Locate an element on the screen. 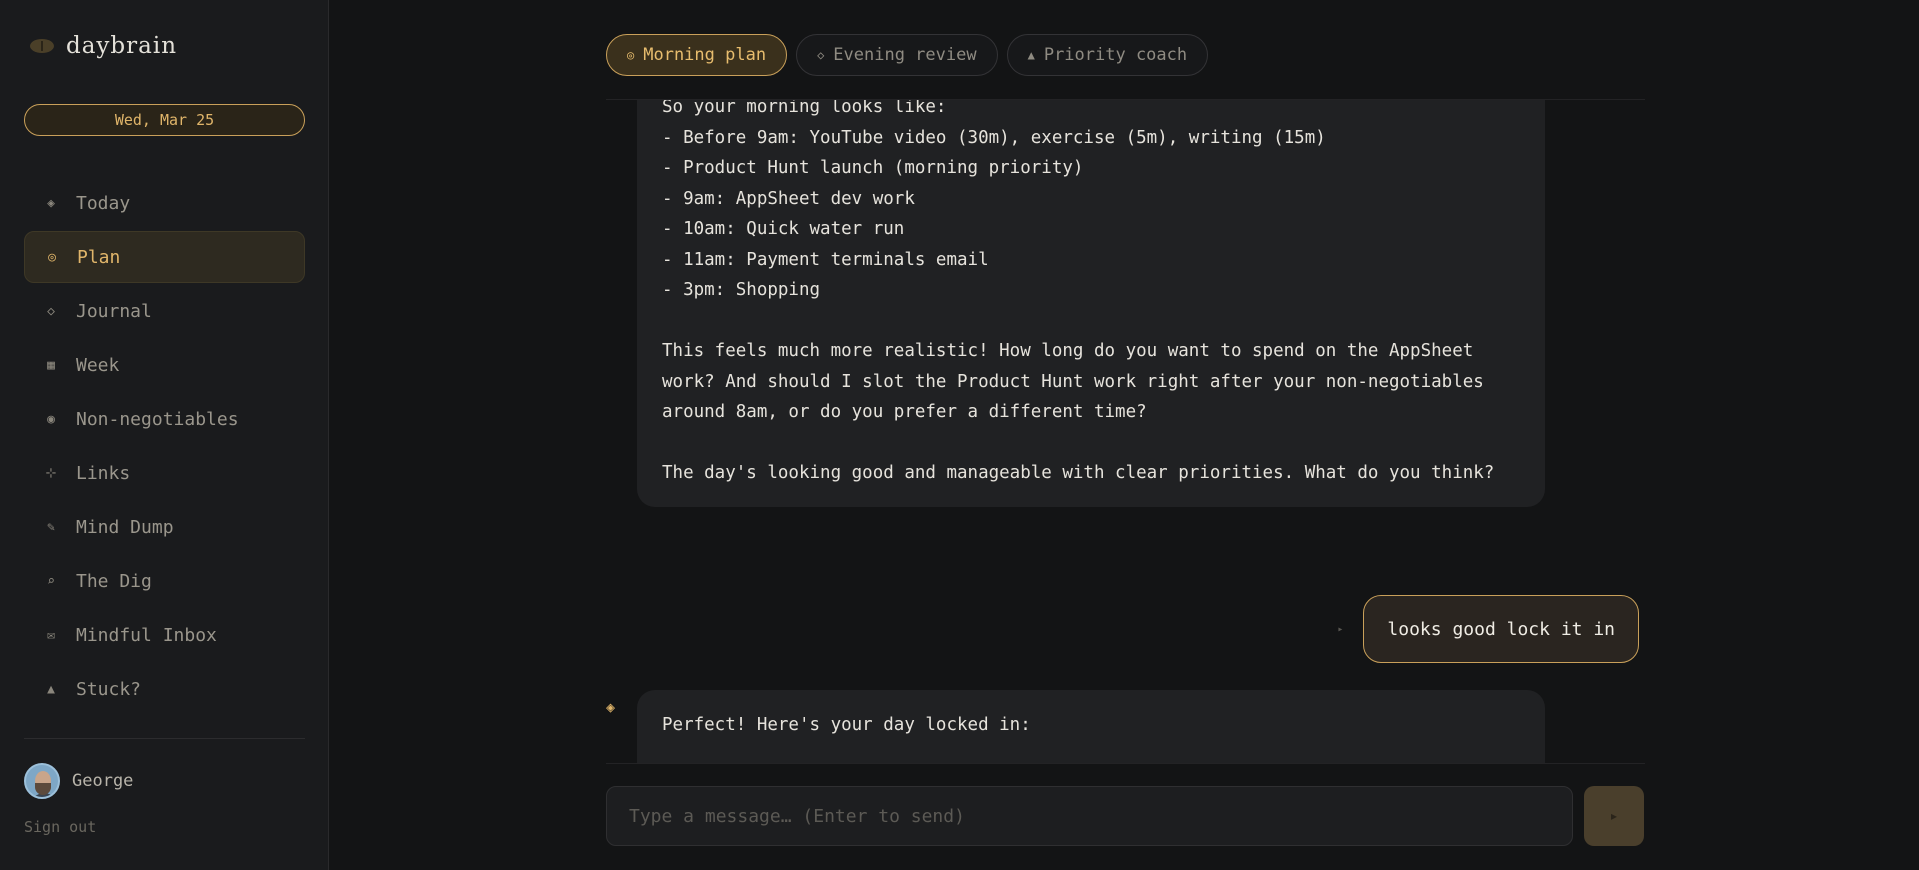 The image size is (1919, 870). user-profile: George is located at coordinates (78, 781).